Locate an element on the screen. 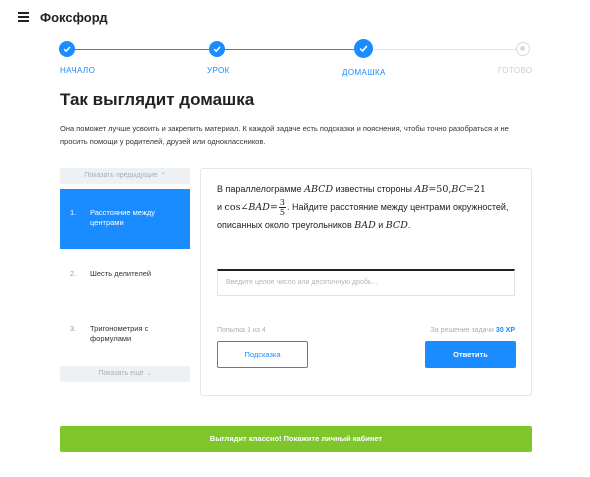  sidebar-item-label: Шесть делителей is located at coordinates (121, 273).